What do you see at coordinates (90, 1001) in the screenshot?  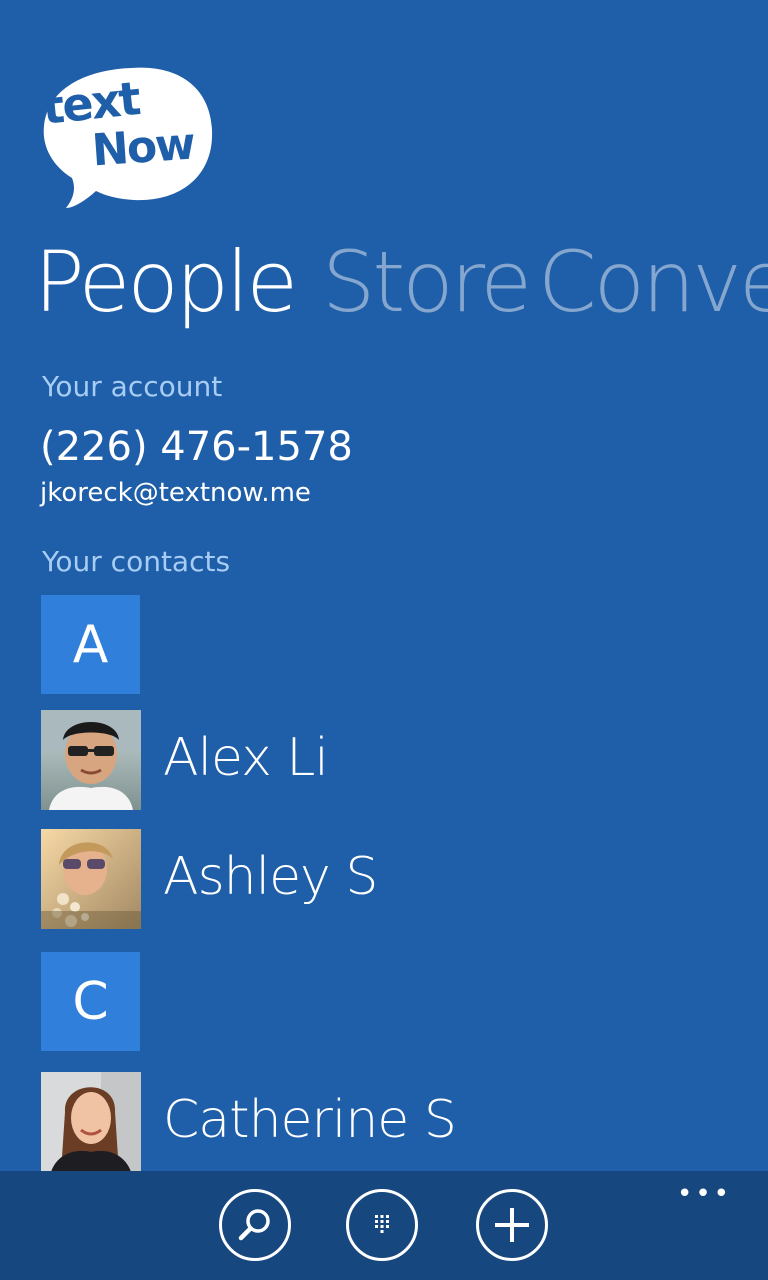 I see `group-header-c: C` at bounding box center [90, 1001].